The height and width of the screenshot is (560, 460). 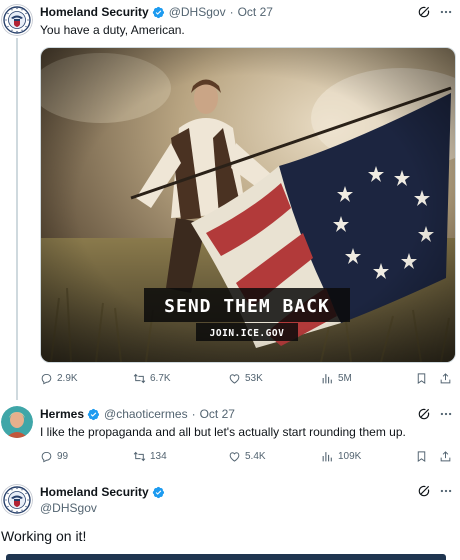 I want to click on tweet-actions-bar: 2.9K 6.7K 53K 5M, so click(x=247, y=381).